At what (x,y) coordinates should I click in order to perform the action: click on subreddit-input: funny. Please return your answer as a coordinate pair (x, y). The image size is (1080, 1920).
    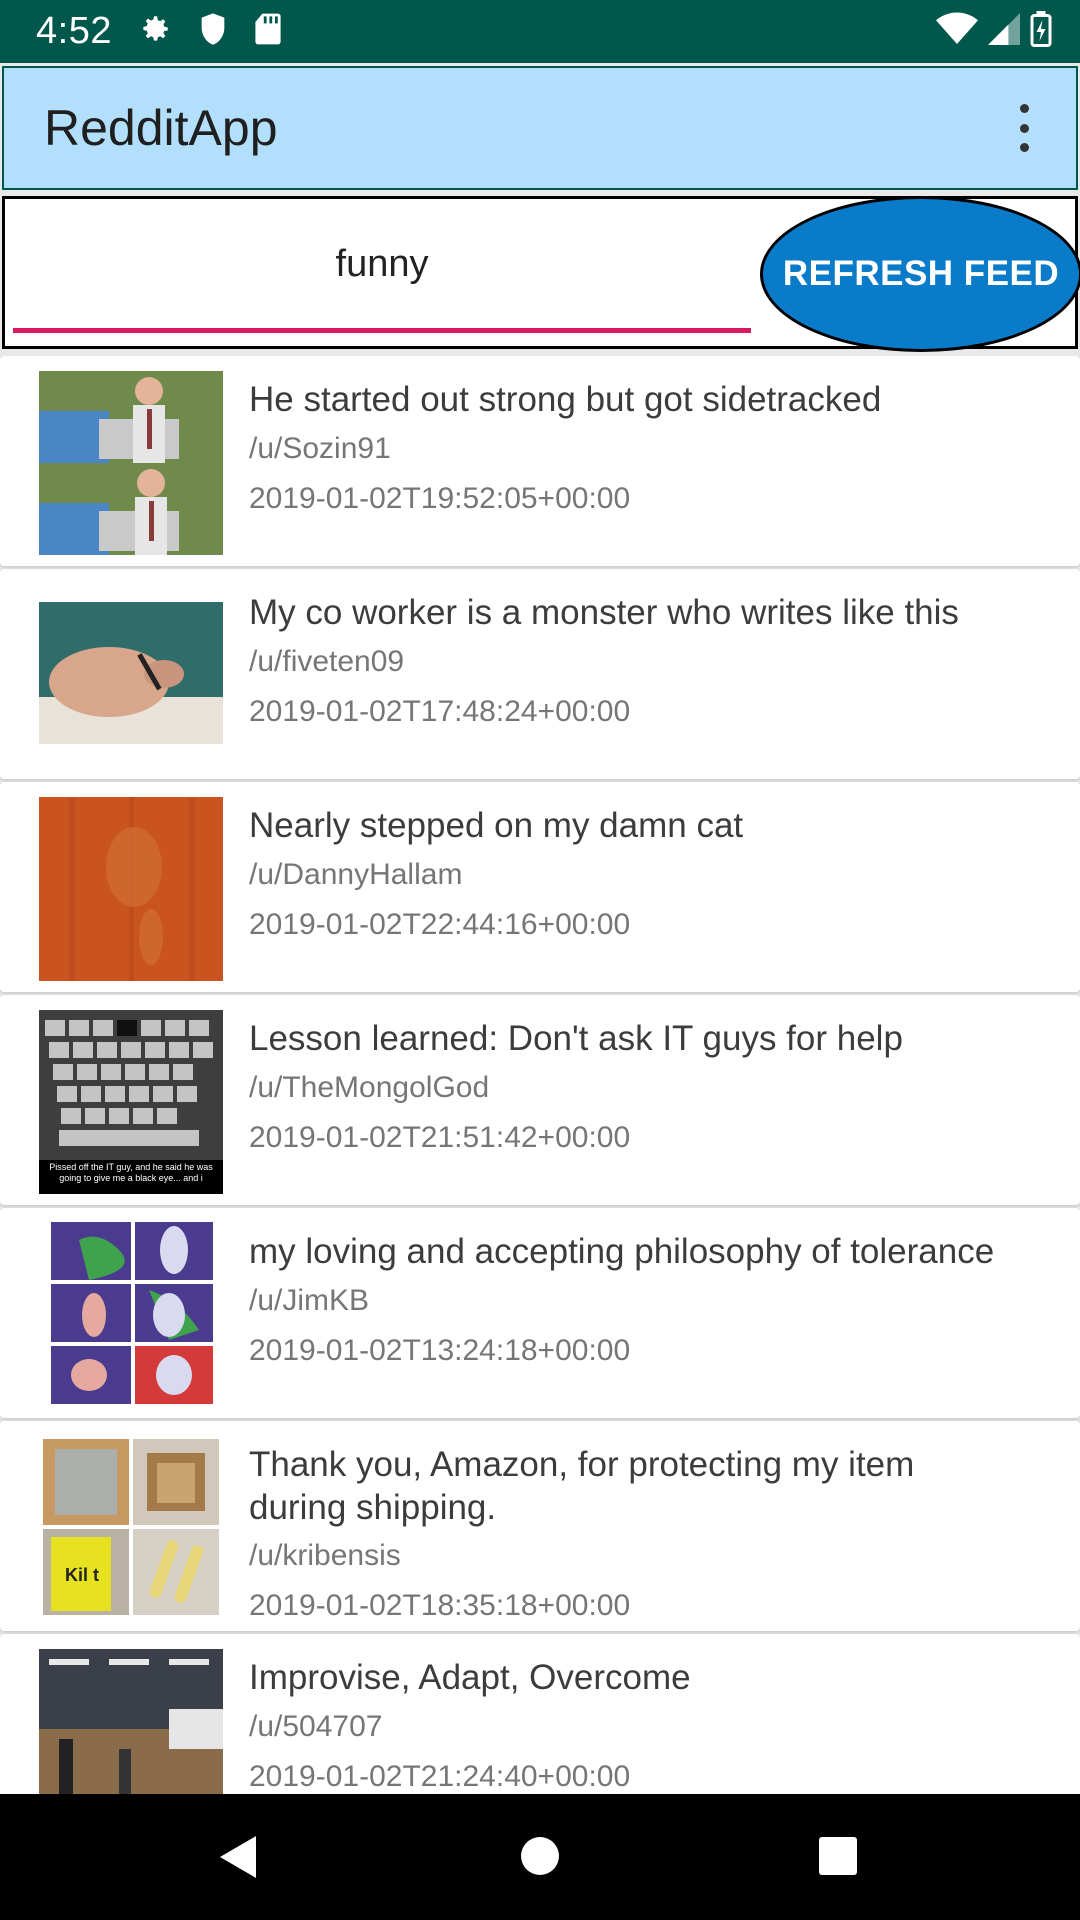
    Looking at the image, I should click on (382, 264).